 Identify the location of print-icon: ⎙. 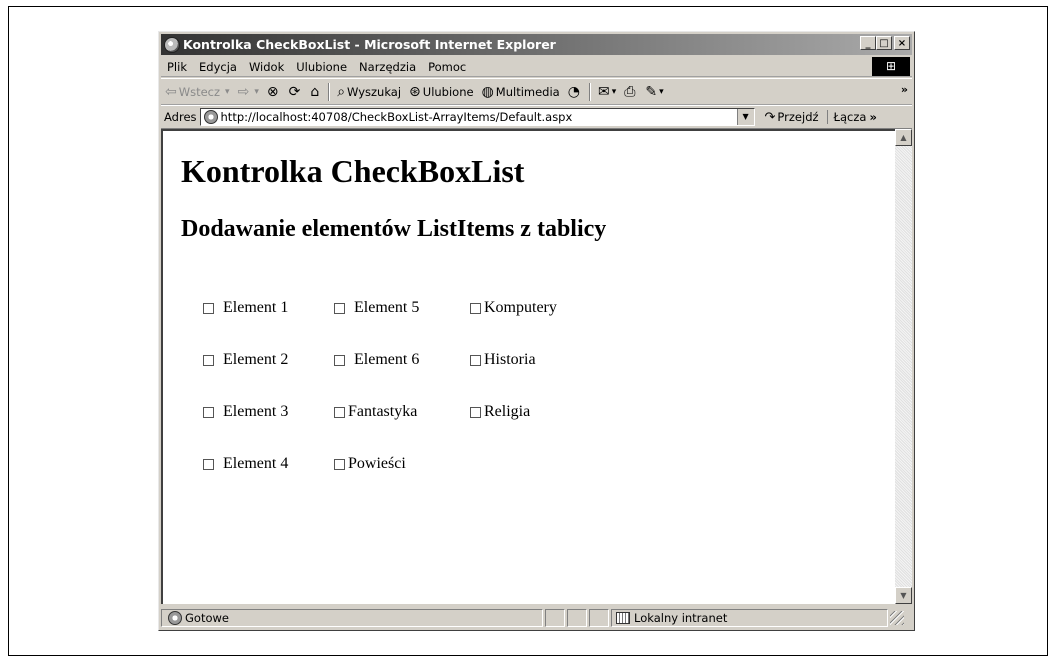
(630, 91).